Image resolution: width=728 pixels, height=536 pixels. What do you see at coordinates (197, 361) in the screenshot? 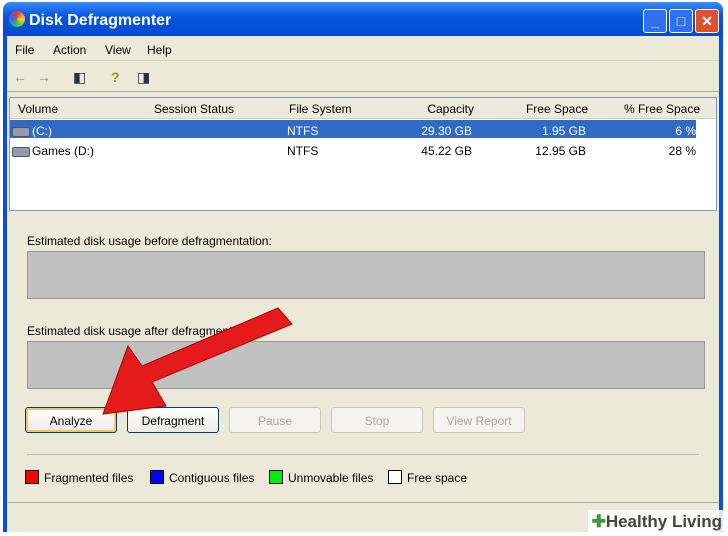
I see `red-arrow-annotation` at bounding box center [197, 361].